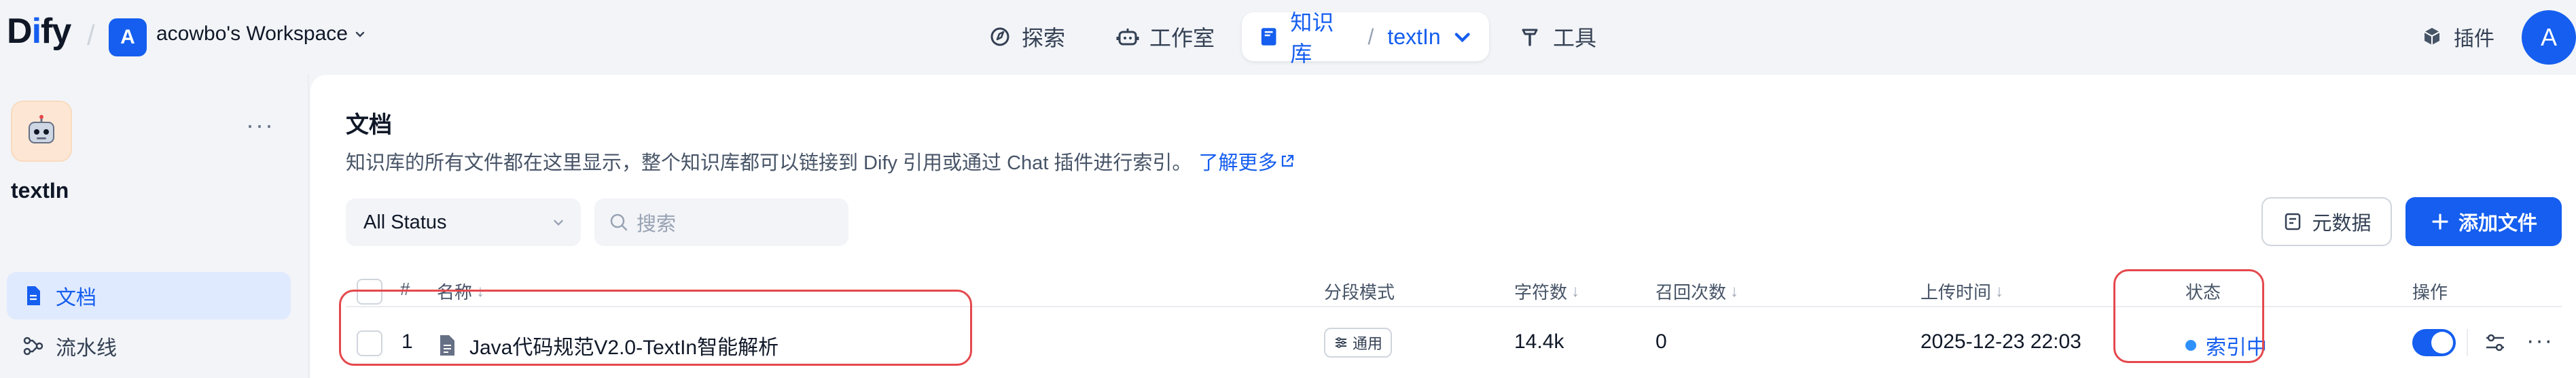 Image resolution: width=2576 pixels, height=378 pixels. I want to click on document-name-link: Java代码规范V2.0-TextIn智能解析, so click(608, 345).